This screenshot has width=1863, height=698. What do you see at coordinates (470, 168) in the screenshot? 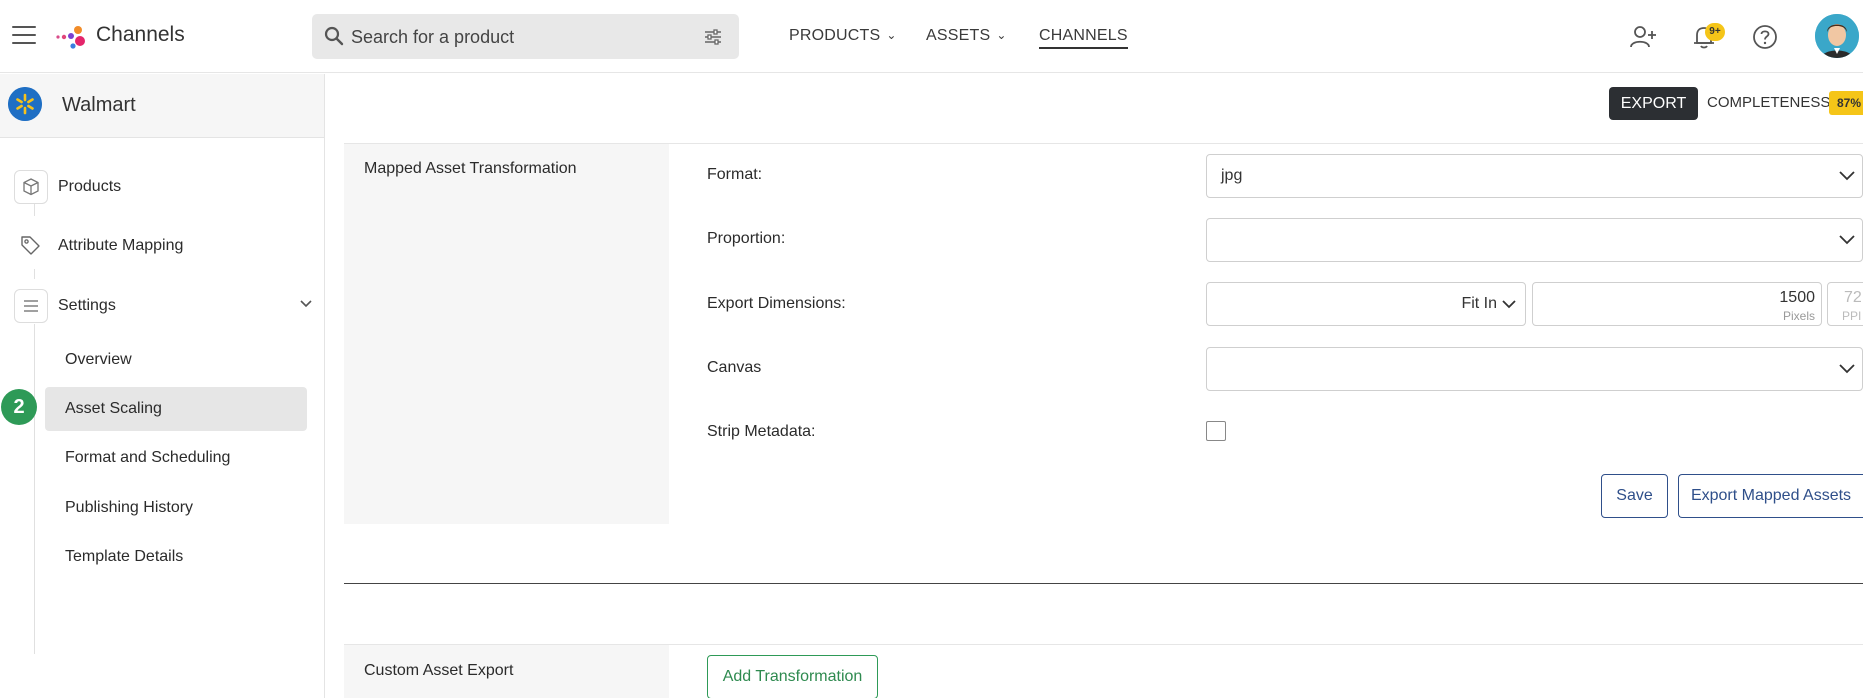
I see `mapped-asset-transformation-title: Mapped Asset Transformation` at bounding box center [470, 168].